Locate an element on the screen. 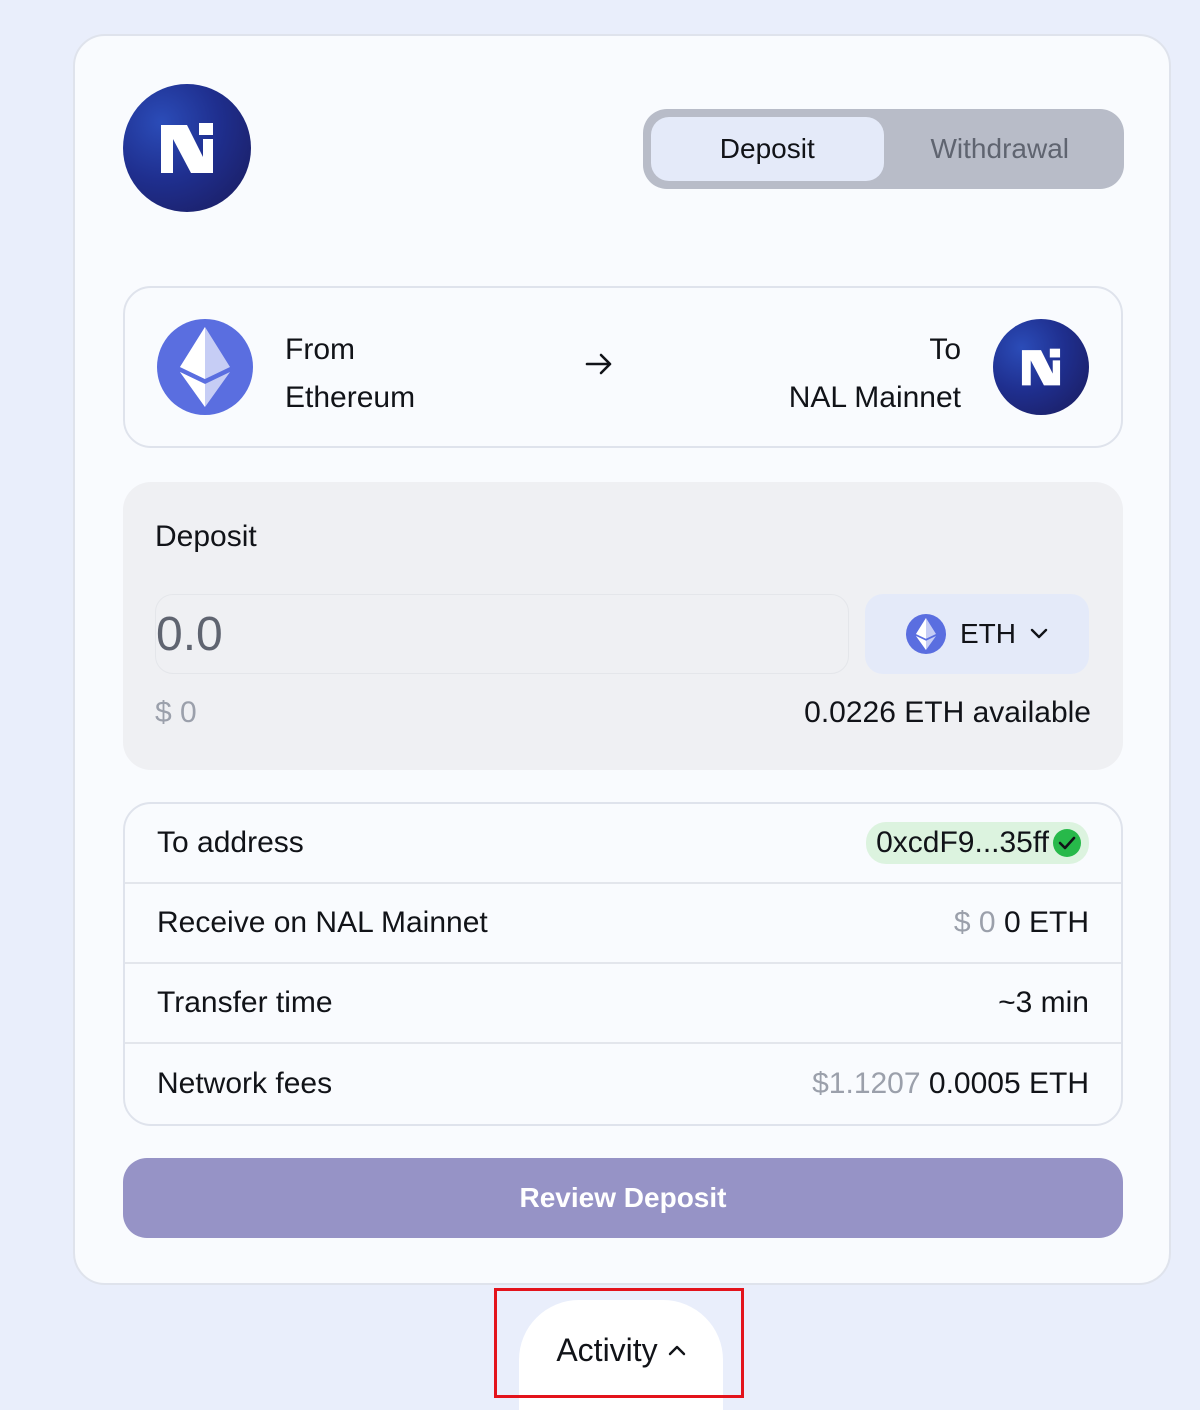 Image resolution: width=1200 pixels, height=1410 pixels. token-label: ETH is located at coordinates (988, 633).